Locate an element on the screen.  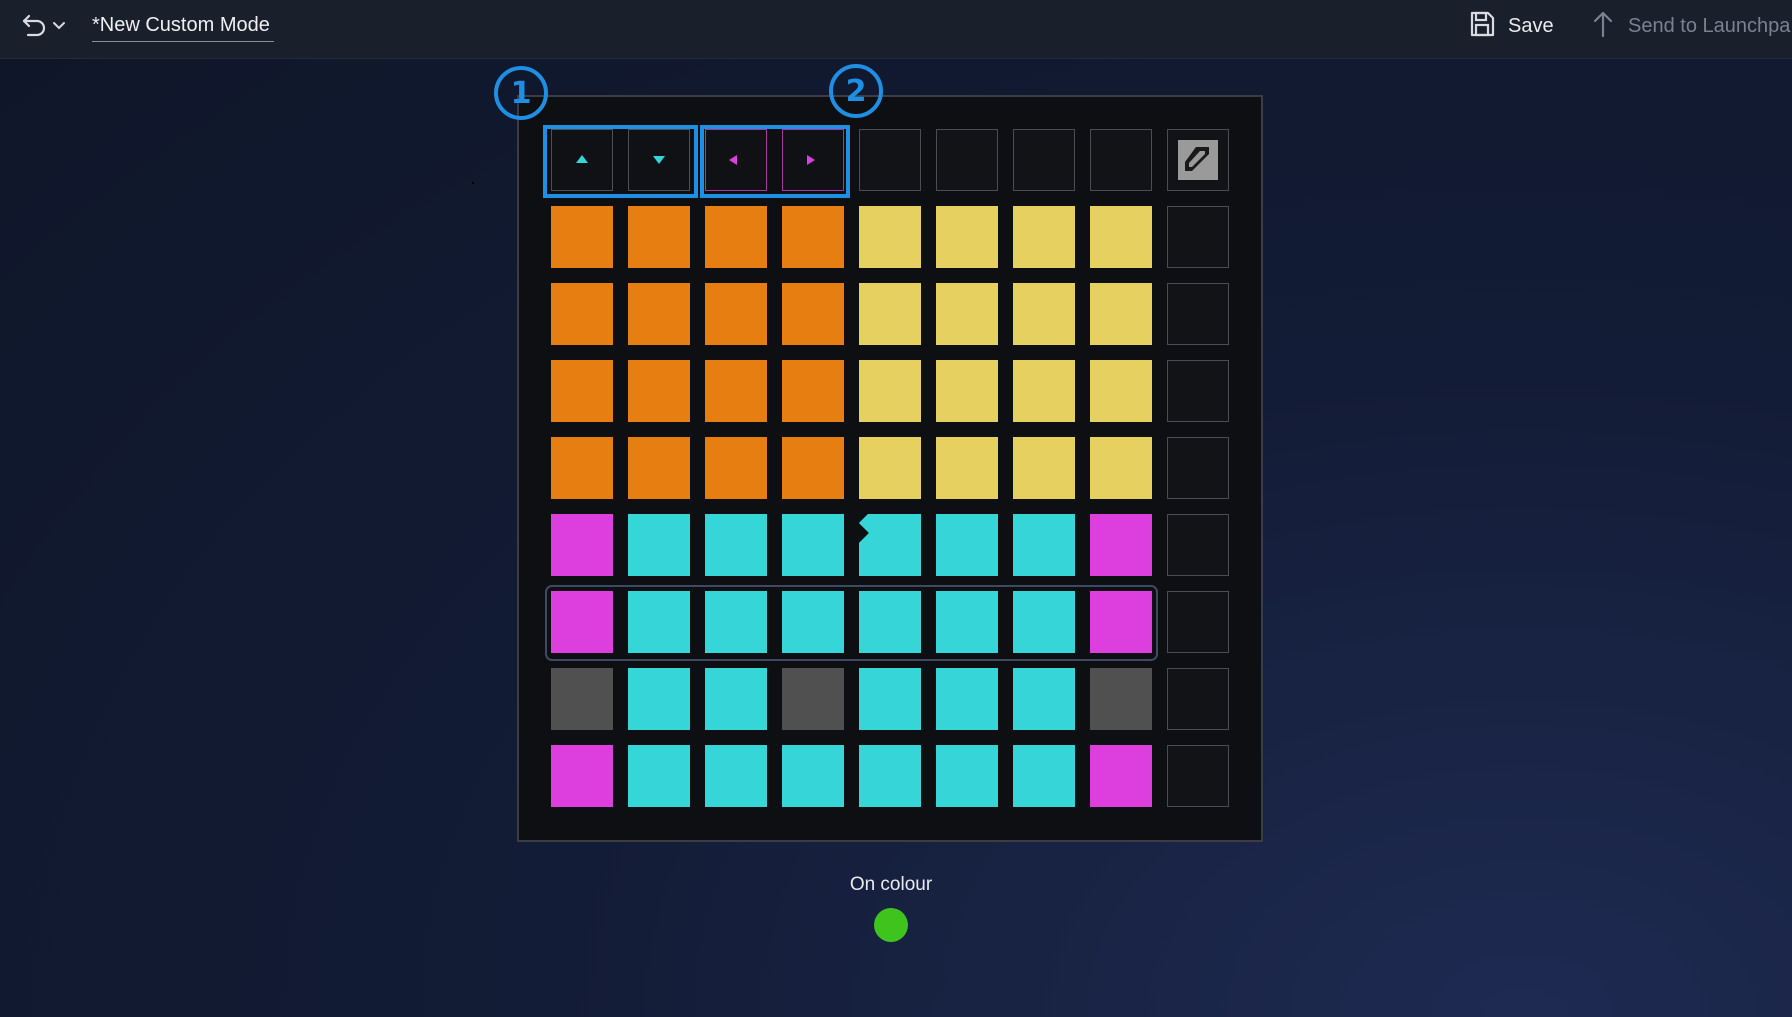
up-arrow-pad is located at coordinates (582, 160).